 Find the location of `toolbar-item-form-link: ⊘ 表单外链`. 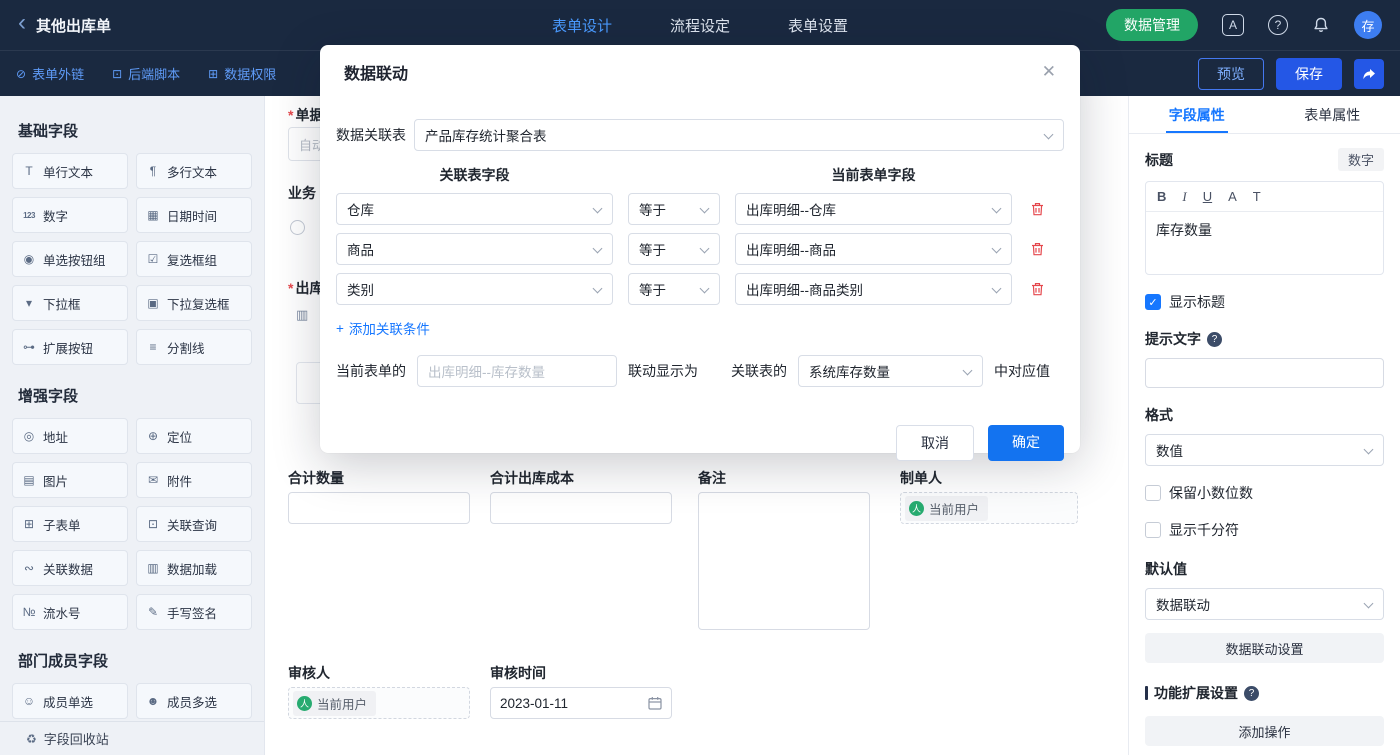

toolbar-item-form-link: ⊘ 表单外链 is located at coordinates (50, 73).